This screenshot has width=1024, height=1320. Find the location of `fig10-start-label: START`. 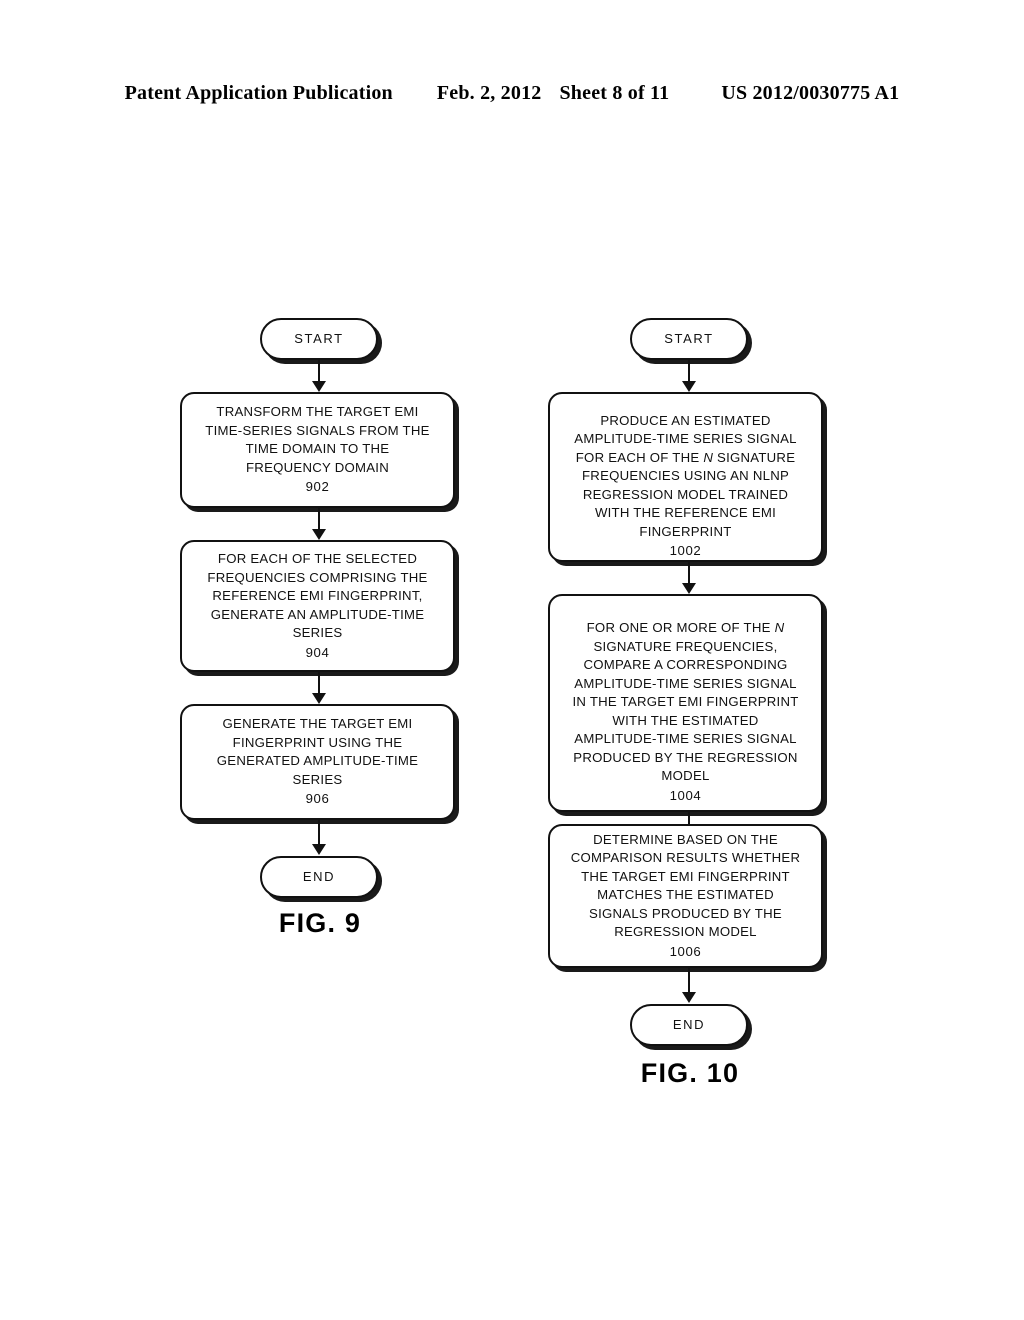

fig10-start-label: START is located at coordinates (689, 338).